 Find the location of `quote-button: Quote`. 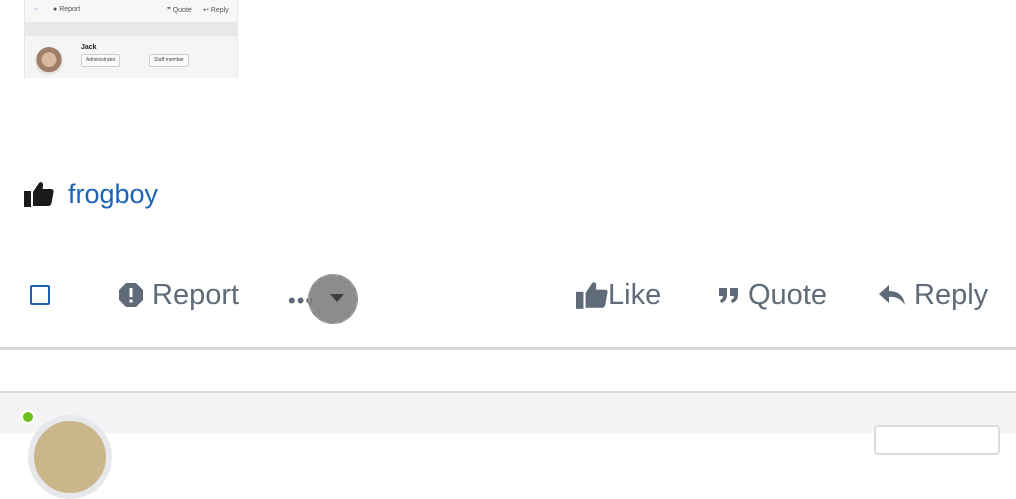

quote-button: Quote is located at coordinates (772, 295).